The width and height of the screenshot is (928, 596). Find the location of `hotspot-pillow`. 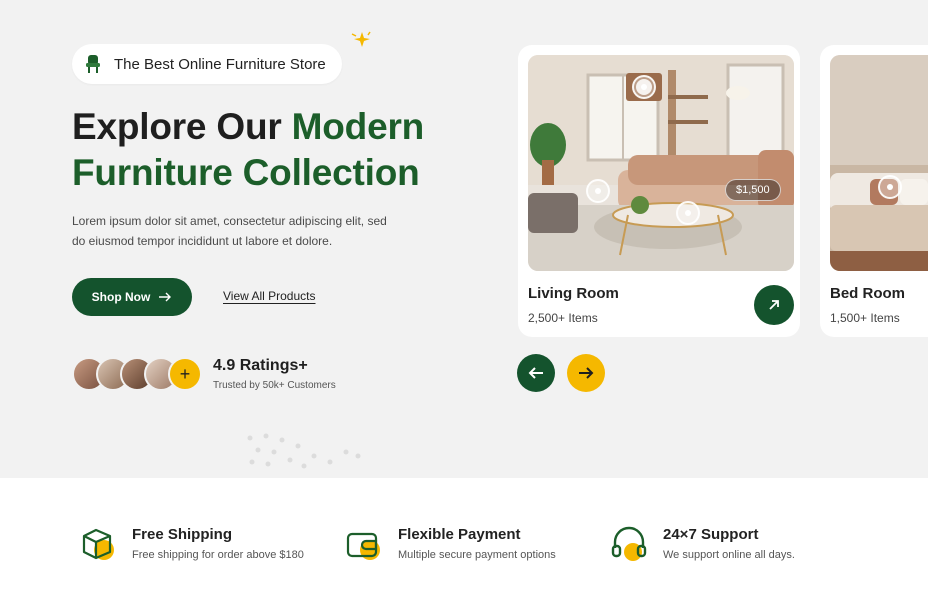

hotspot-pillow is located at coordinates (890, 187).